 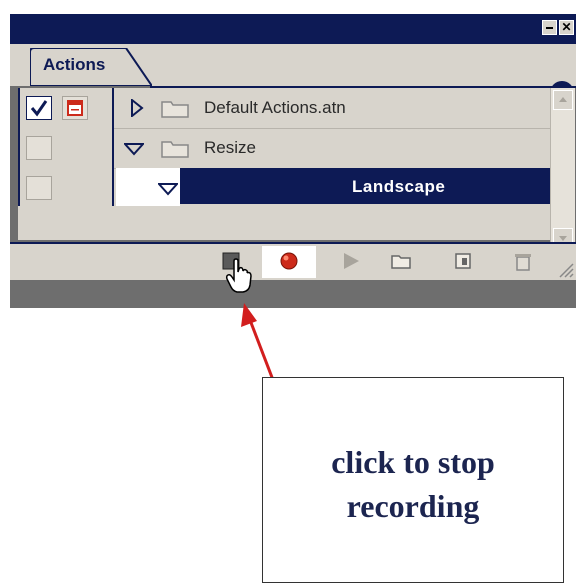 What do you see at coordinates (137, 108) in the screenshot?
I see `expand-triangle-icon` at bounding box center [137, 108].